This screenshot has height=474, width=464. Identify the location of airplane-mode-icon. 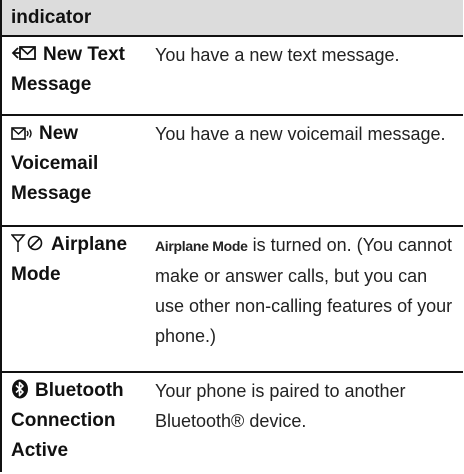
(27, 245).